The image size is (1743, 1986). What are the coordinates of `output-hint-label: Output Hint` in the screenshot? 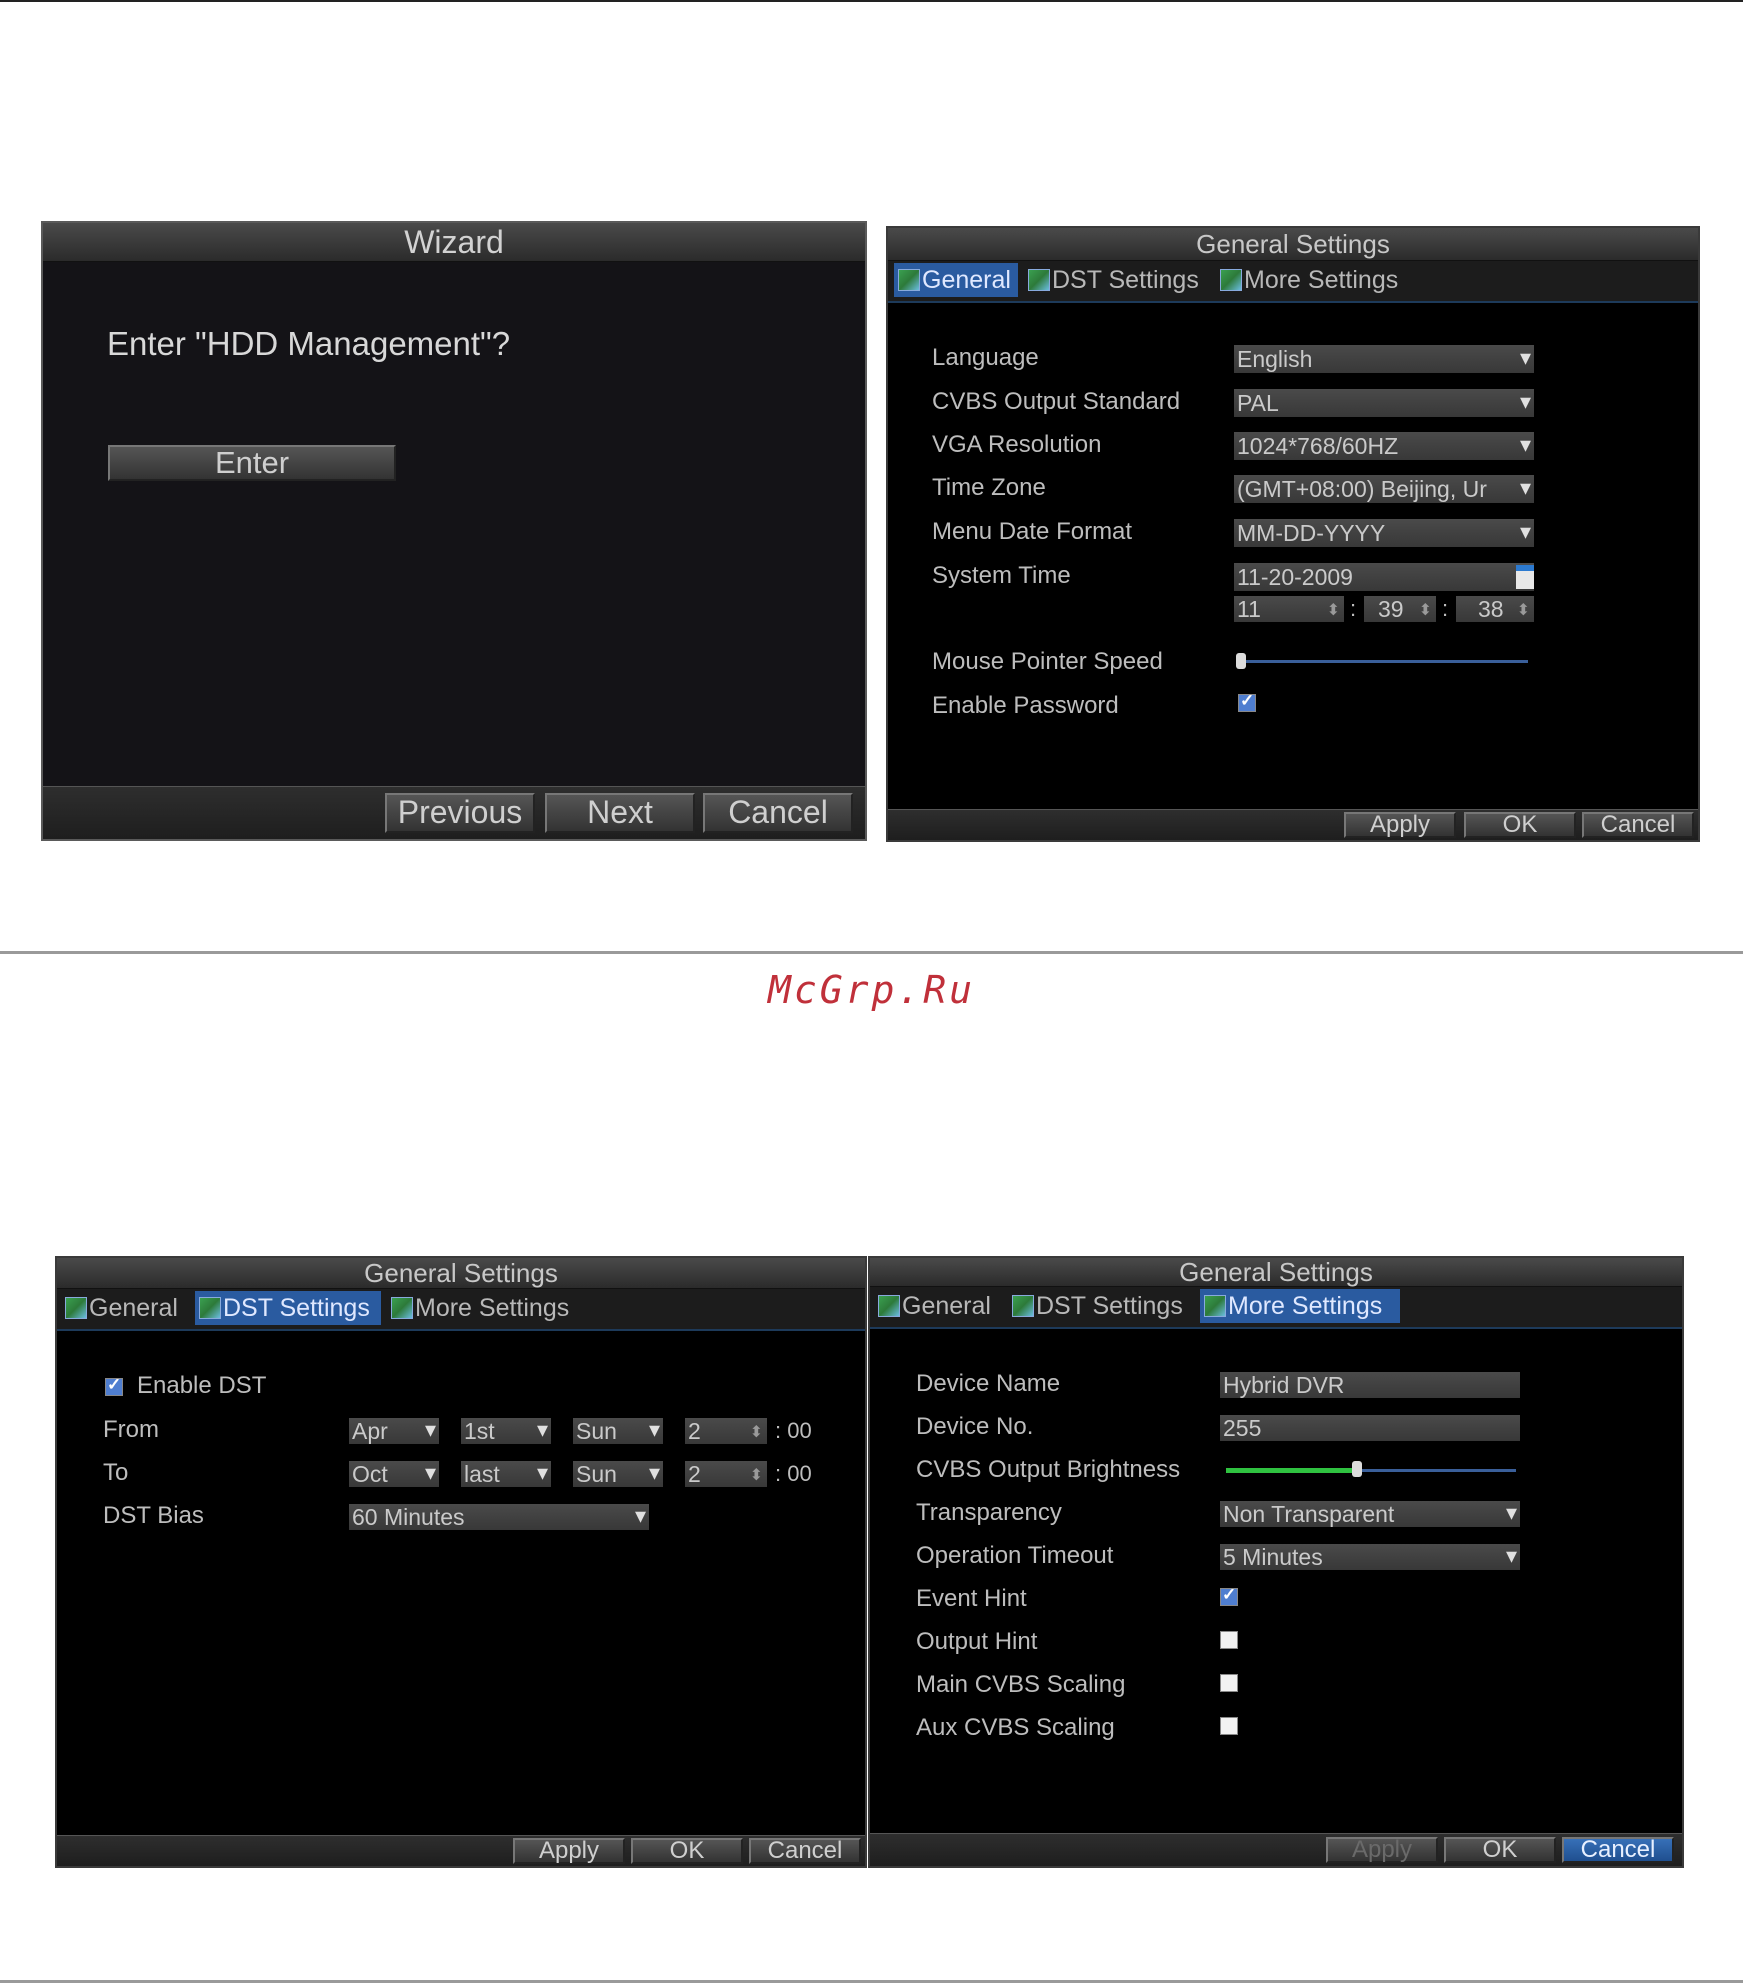 It's located at (977, 1641).